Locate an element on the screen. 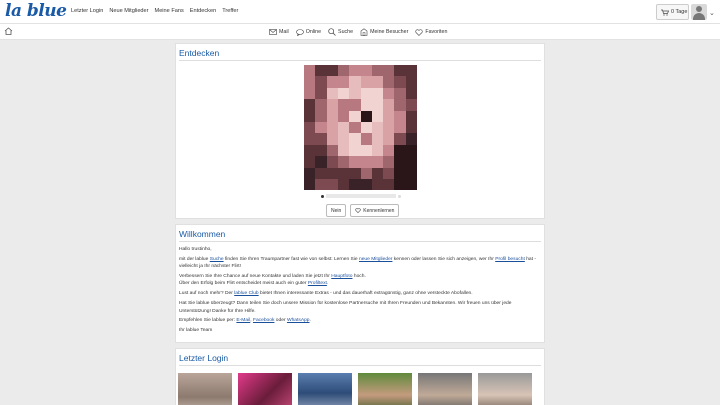 This screenshot has width=720, height=405. visitors-icon is located at coordinates (364, 32).